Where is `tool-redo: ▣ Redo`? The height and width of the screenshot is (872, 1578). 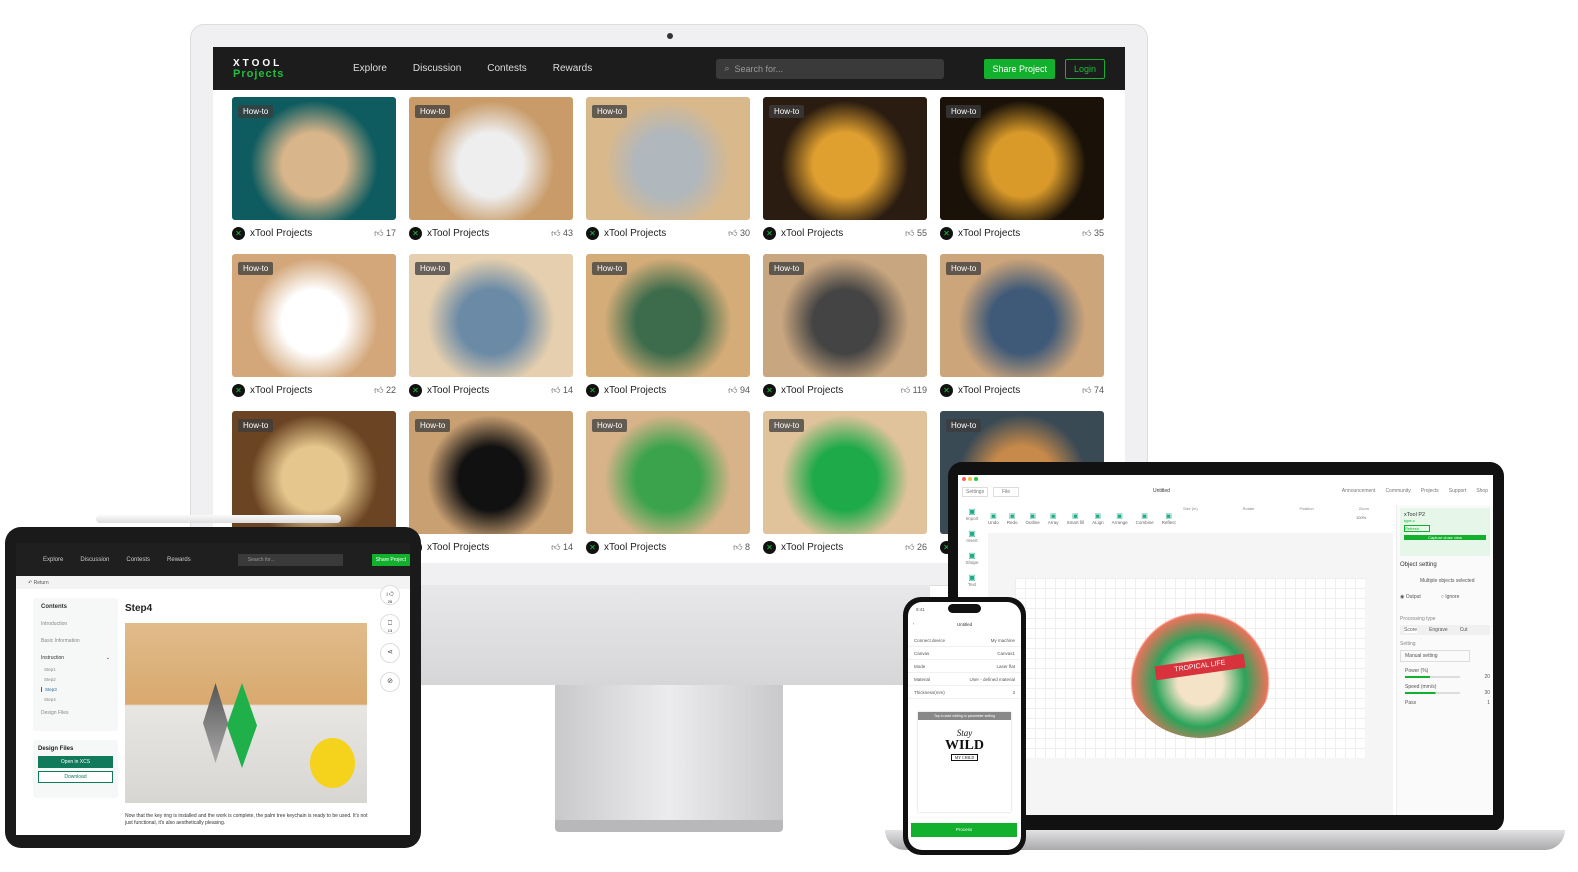
tool-redo: ▣ Redo is located at coordinates (1012, 518).